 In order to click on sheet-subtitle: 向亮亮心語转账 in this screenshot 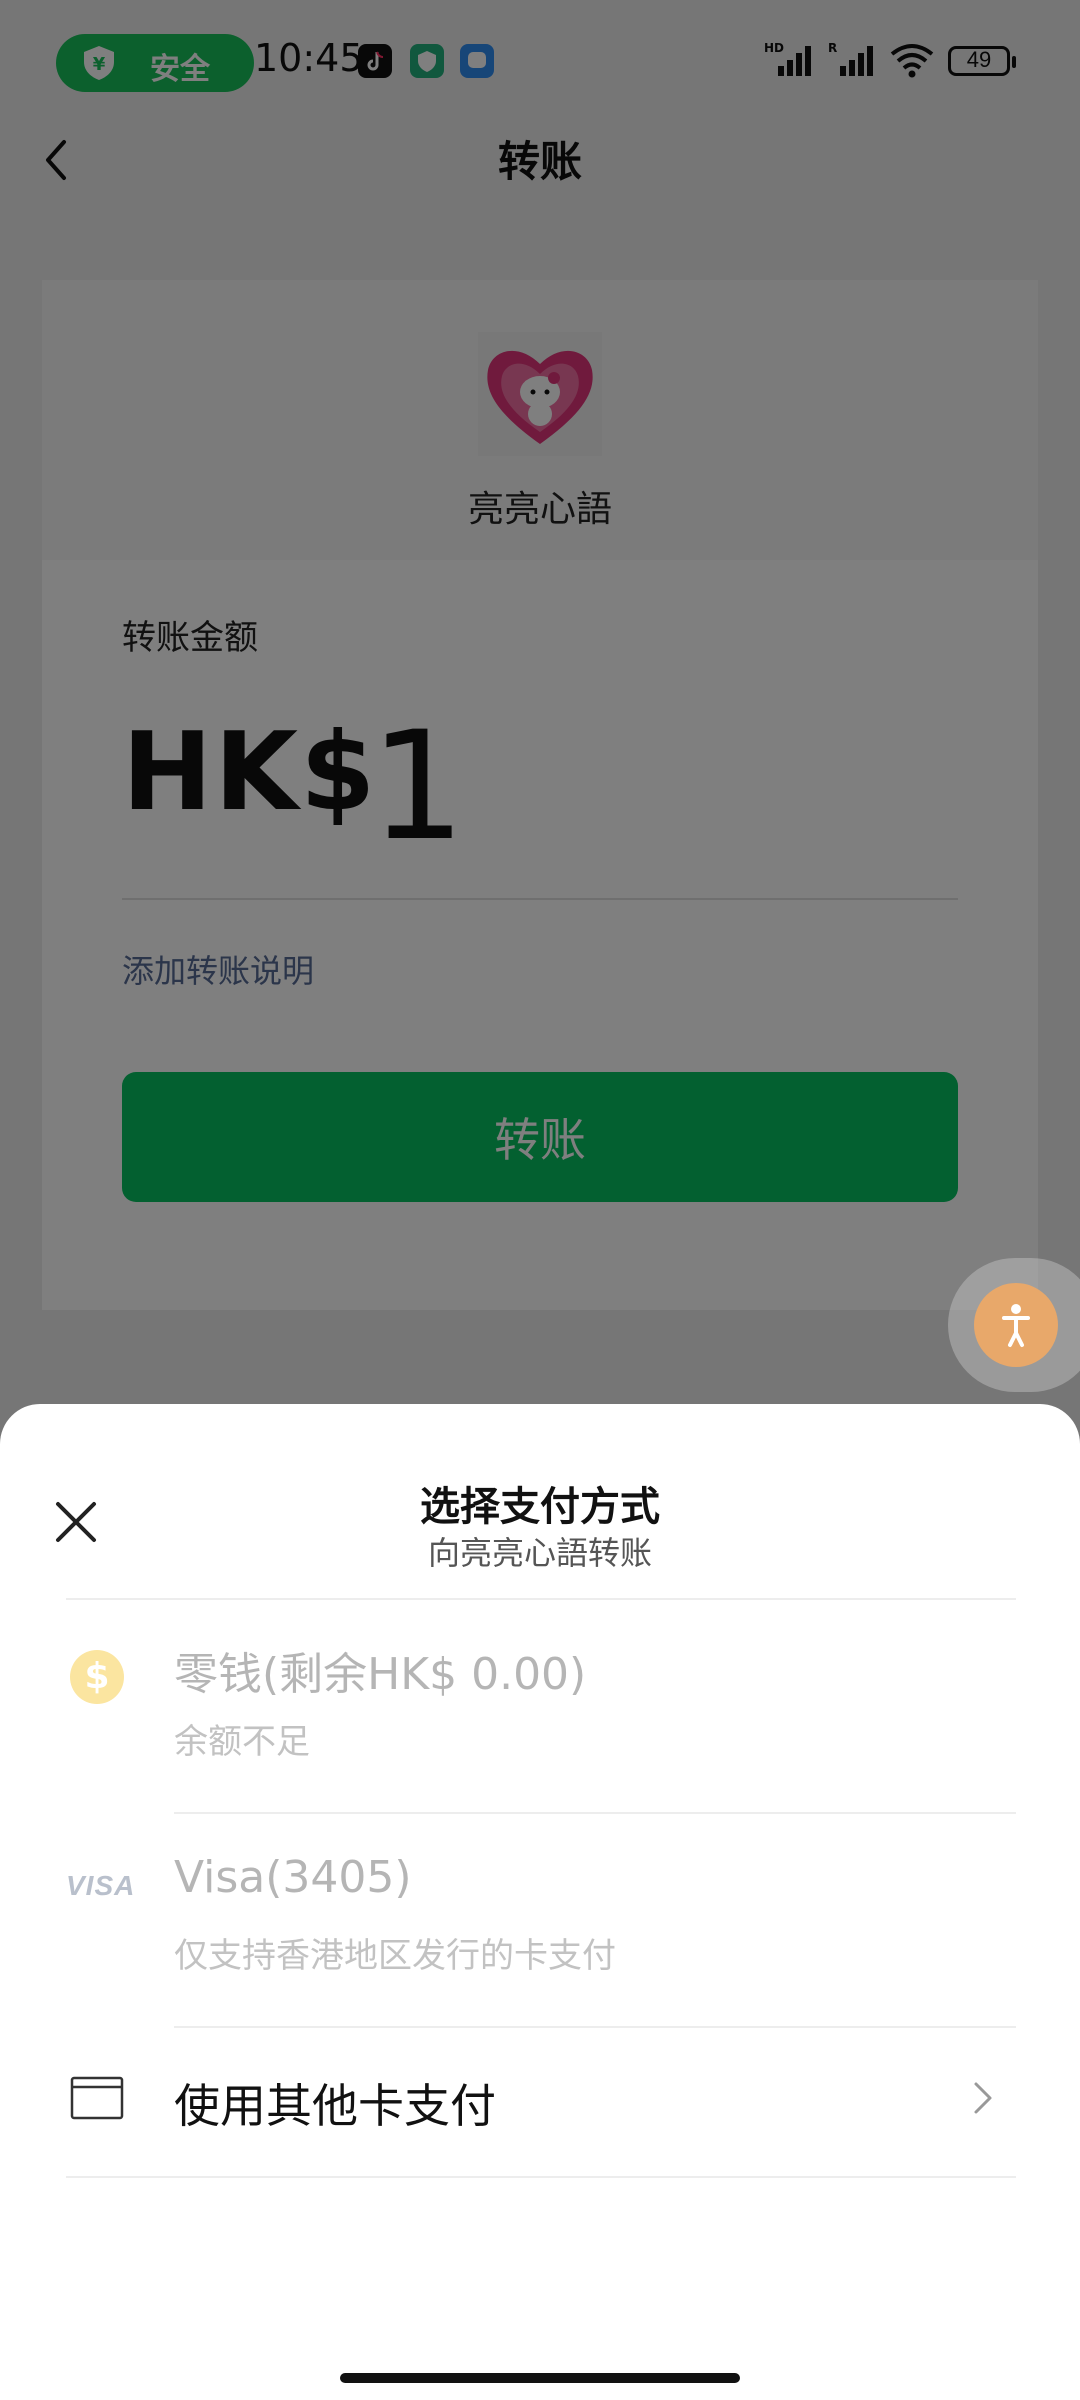, I will do `click(539, 1553)`.